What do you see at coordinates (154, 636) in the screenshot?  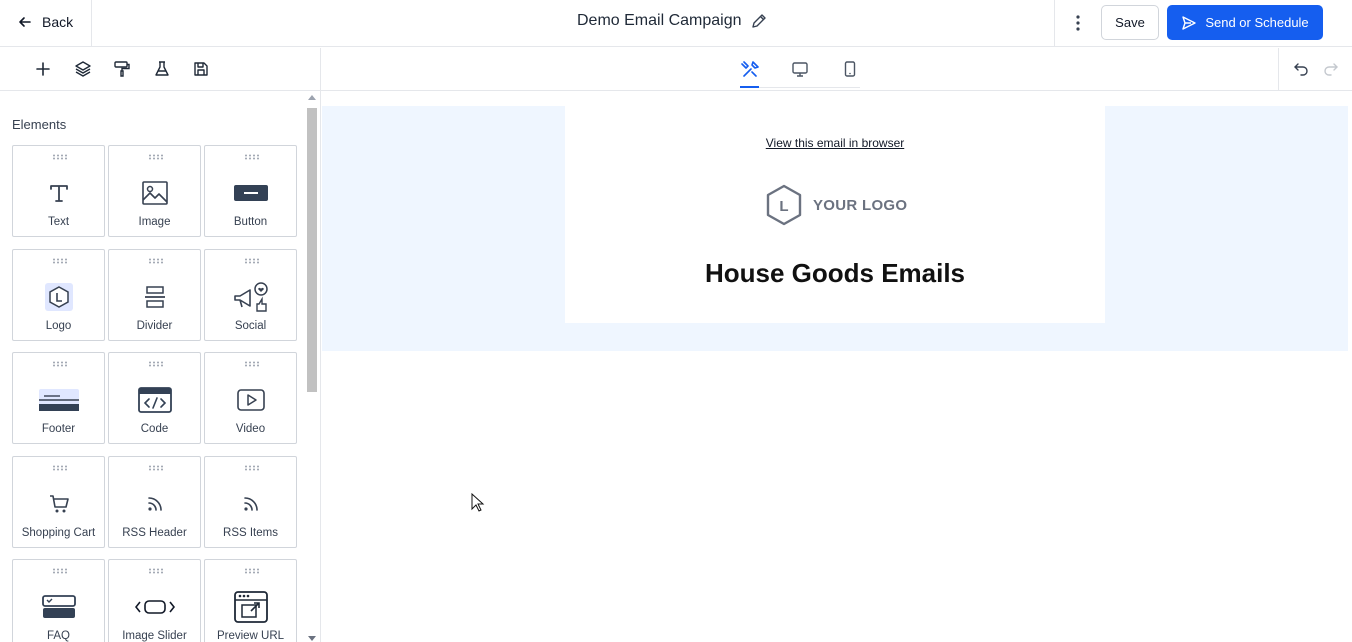 I see `element-label: Image Slider` at bounding box center [154, 636].